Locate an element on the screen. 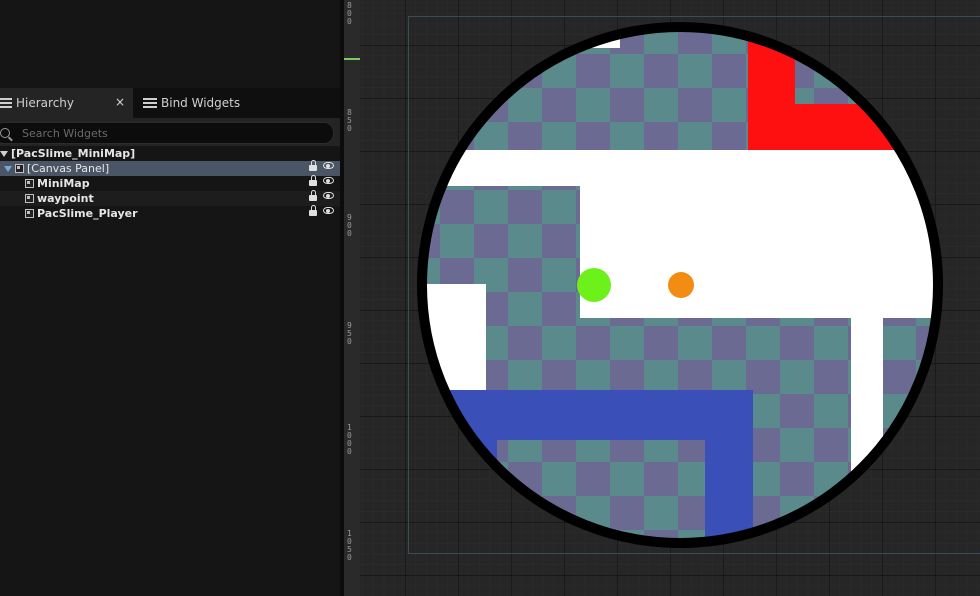 This screenshot has height=596, width=980. tree-item-minimap: MiniMap is located at coordinates (170, 182).